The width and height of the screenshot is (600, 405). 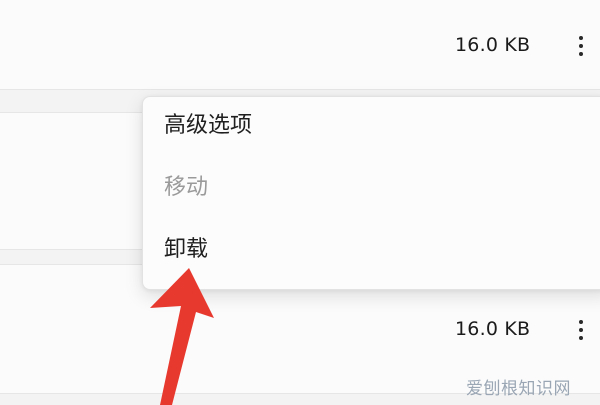 I want to click on watermark: 爱刨根知识网, so click(x=518, y=389).